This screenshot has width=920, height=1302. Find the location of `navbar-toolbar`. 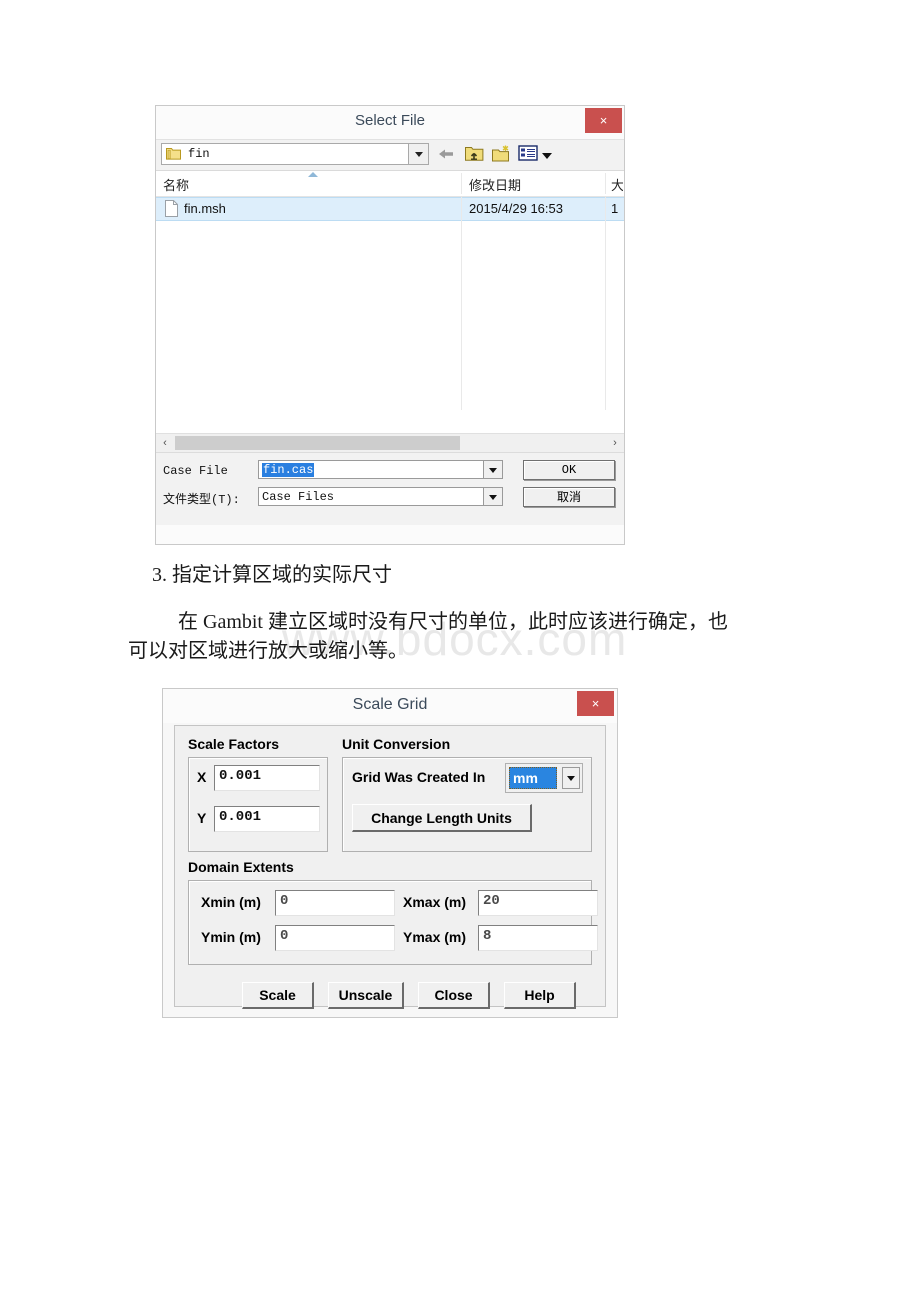

navbar-toolbar is located at coordinates (494, 154).